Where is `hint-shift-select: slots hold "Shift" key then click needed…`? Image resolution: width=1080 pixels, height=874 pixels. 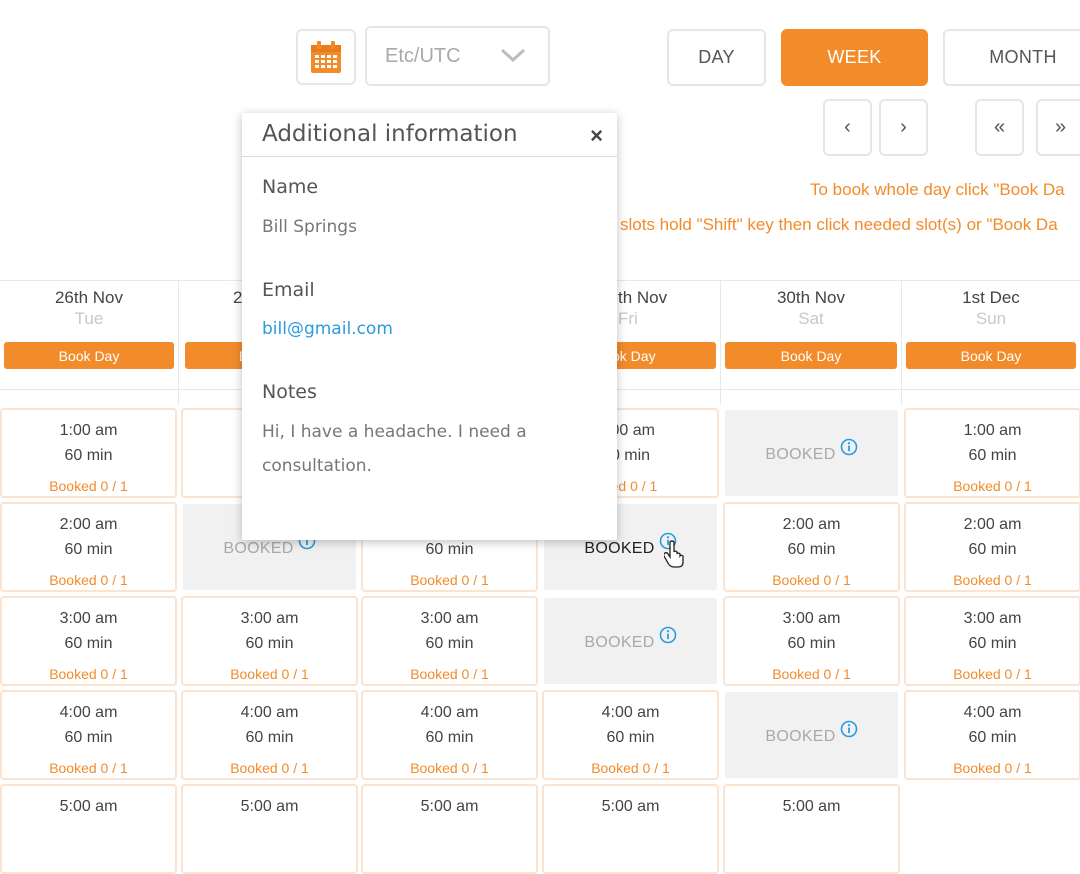 hint-shift-select: slots hold "Shift" key then click needed… is located at coordinates (839, 224).